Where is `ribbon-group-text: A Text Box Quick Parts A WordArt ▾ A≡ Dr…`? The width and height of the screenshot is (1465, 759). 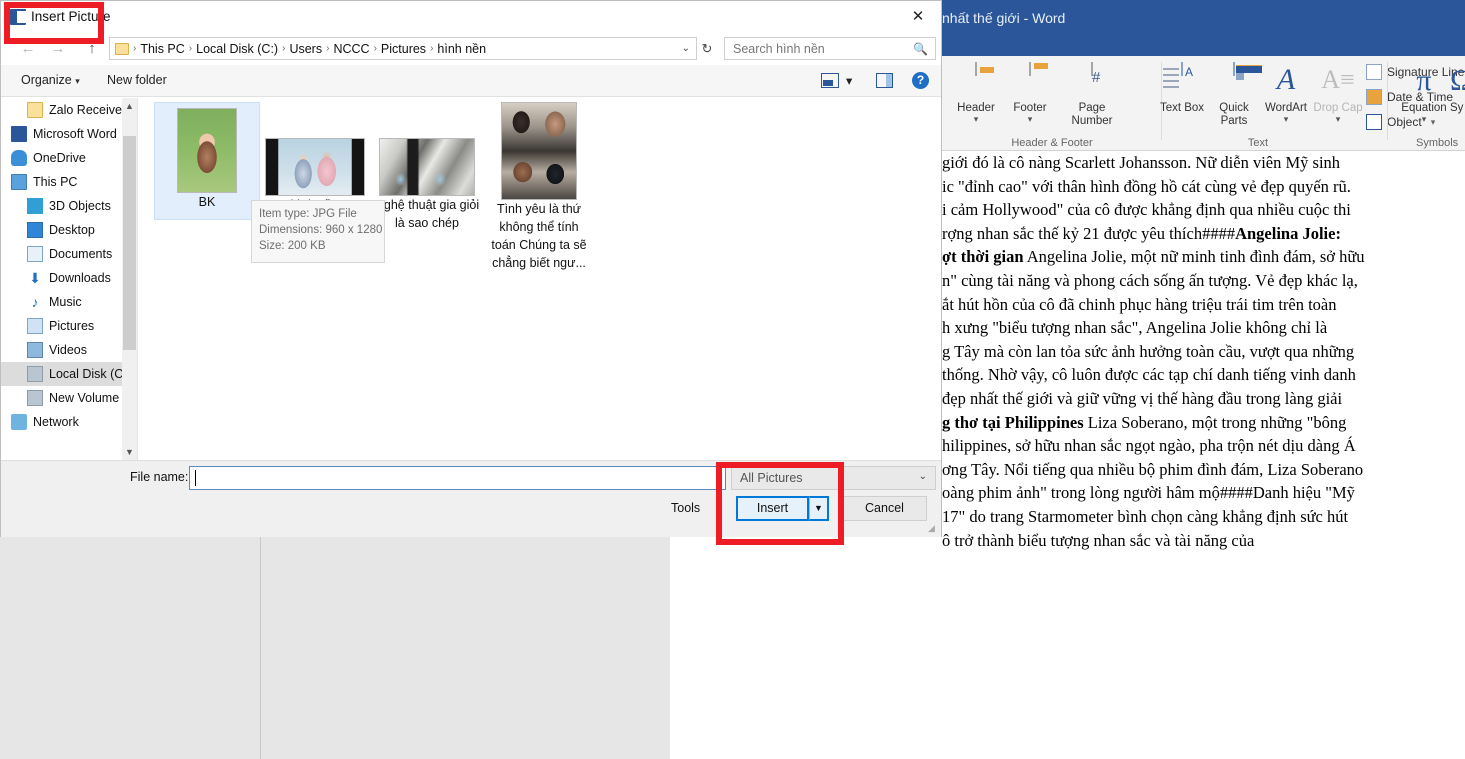 ribbon-group-text: A Text Box Quick Parts A WordArt ▾ A≡ Dr… is located at coordinates (1281, 103).